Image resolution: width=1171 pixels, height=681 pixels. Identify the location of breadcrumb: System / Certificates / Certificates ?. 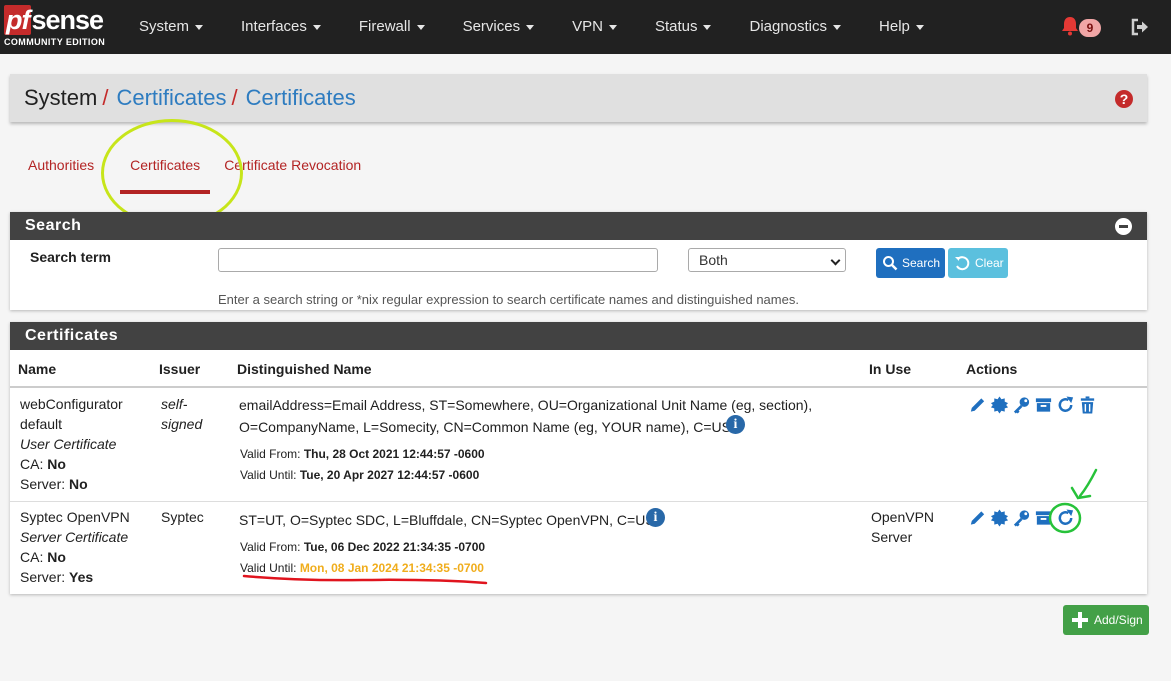
(578, 98).